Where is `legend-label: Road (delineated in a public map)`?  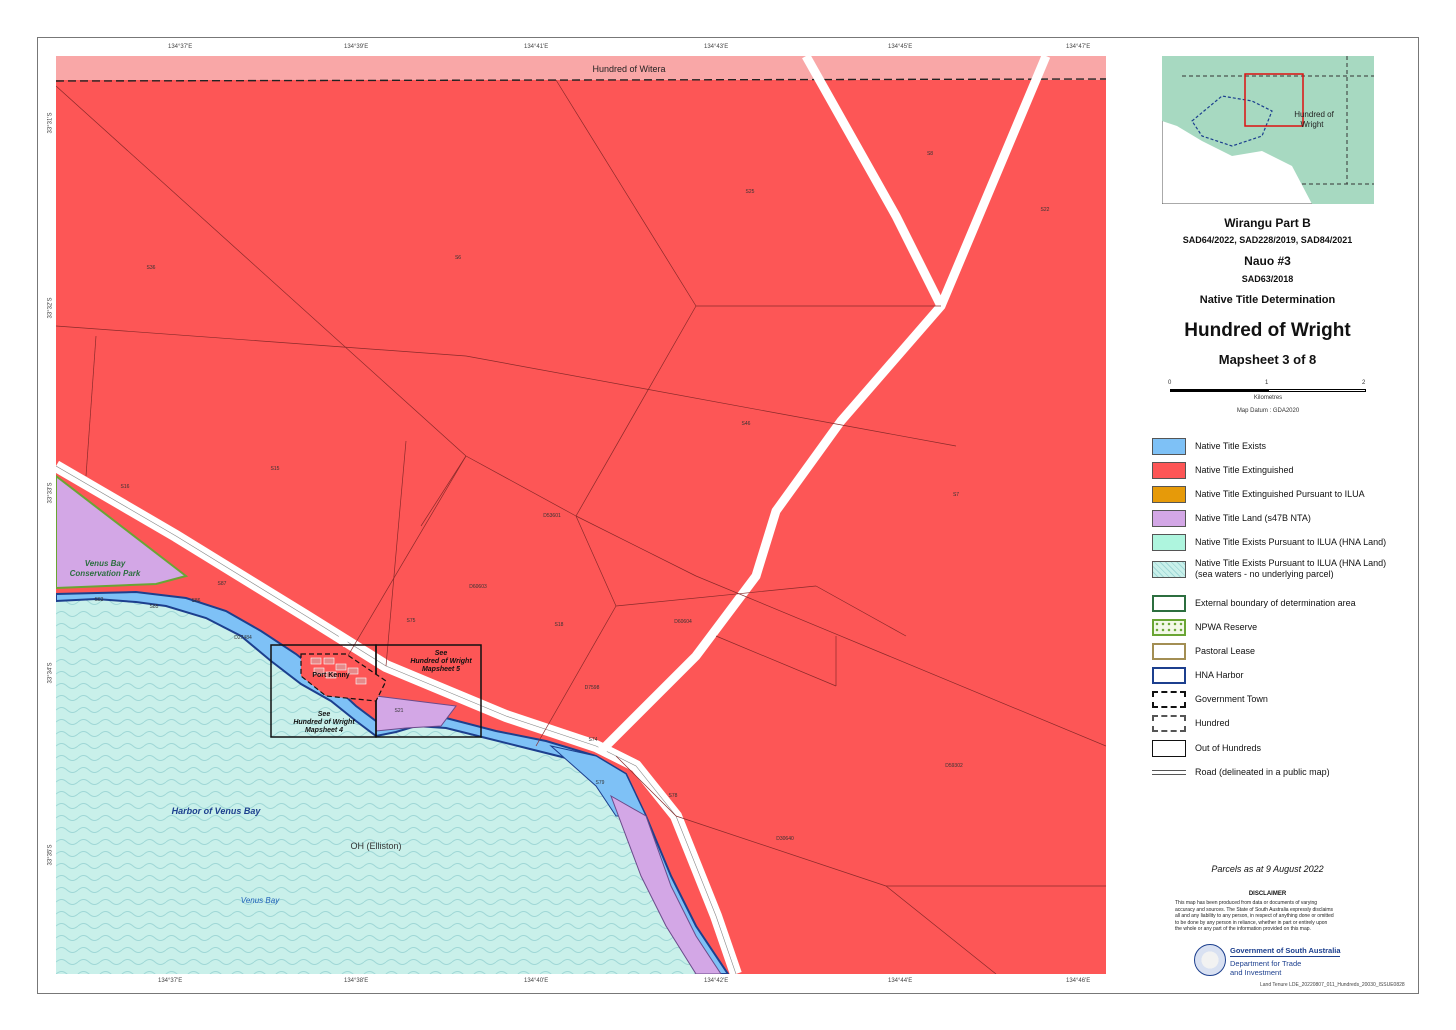 legend-label: Road (delineated in a public map) is located at coordinates (1262, 771).